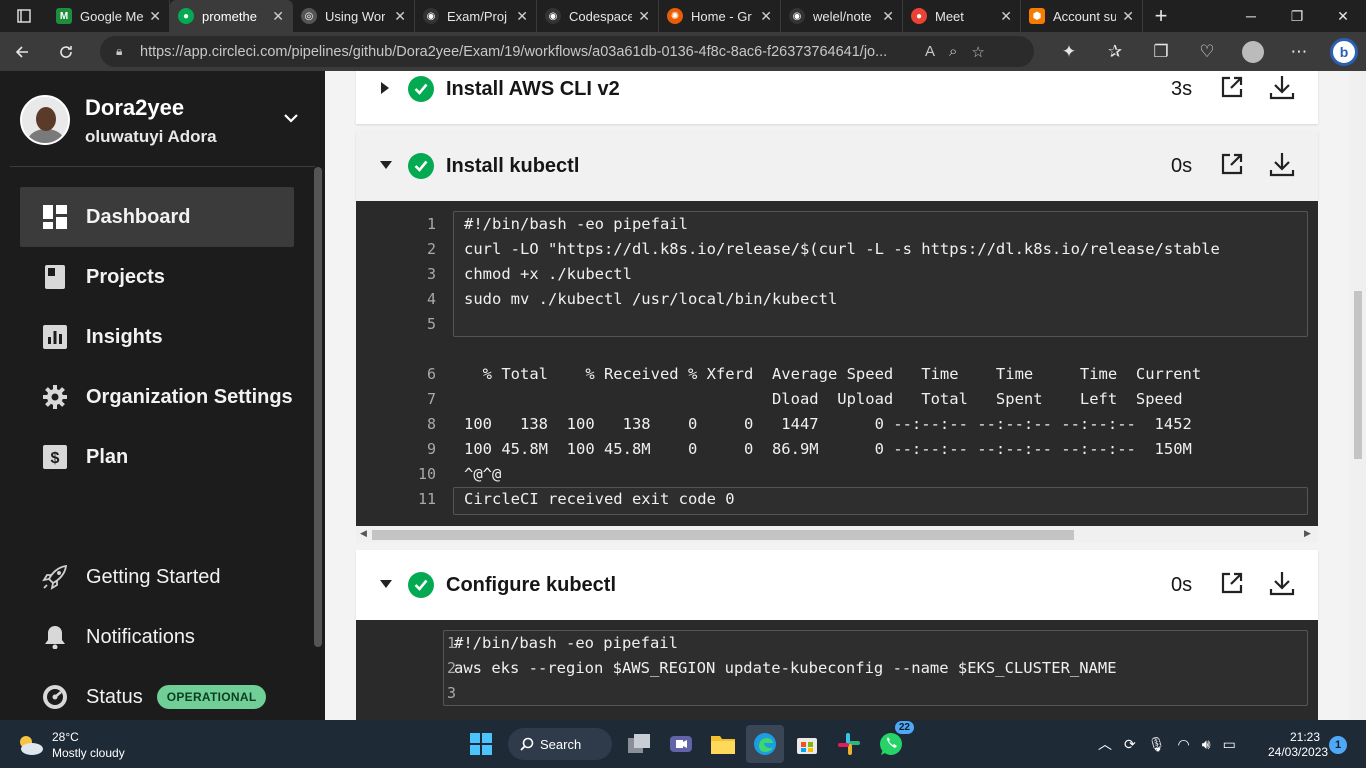 This screenshot has height=768, width=1366. I want to click on edge-icon, so click(765, 744).